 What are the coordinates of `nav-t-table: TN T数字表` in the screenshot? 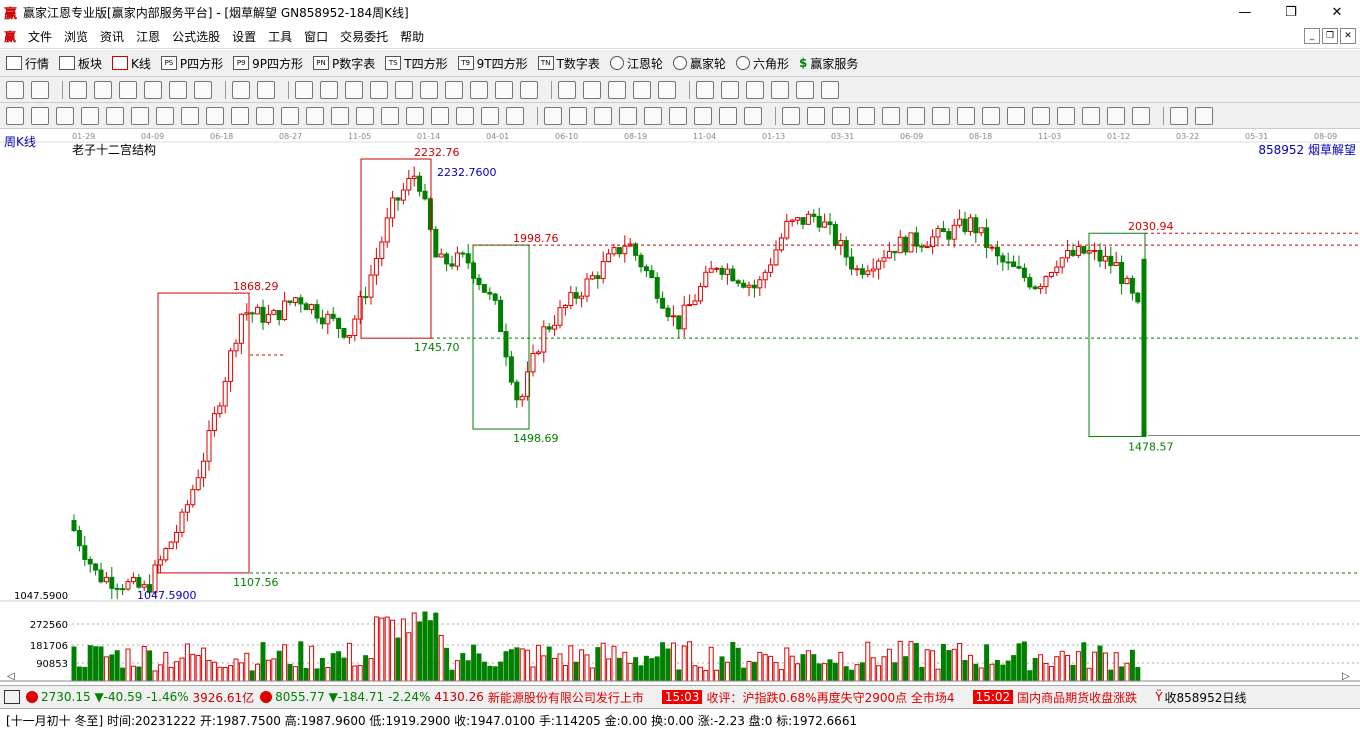 It's located at (568, 63).